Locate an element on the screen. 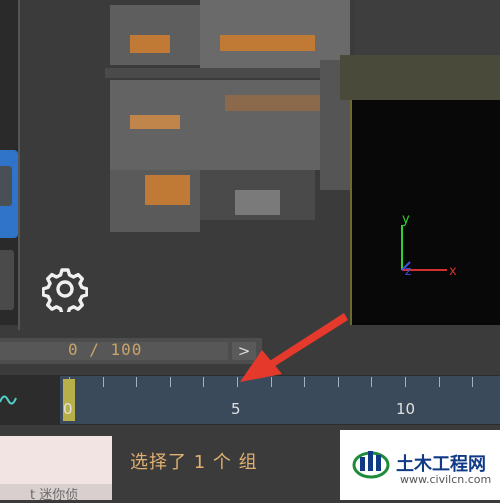 The height and width of the screenshot is (503, 500). perspective-viewport: y z x is located at coordinates (425, 212).